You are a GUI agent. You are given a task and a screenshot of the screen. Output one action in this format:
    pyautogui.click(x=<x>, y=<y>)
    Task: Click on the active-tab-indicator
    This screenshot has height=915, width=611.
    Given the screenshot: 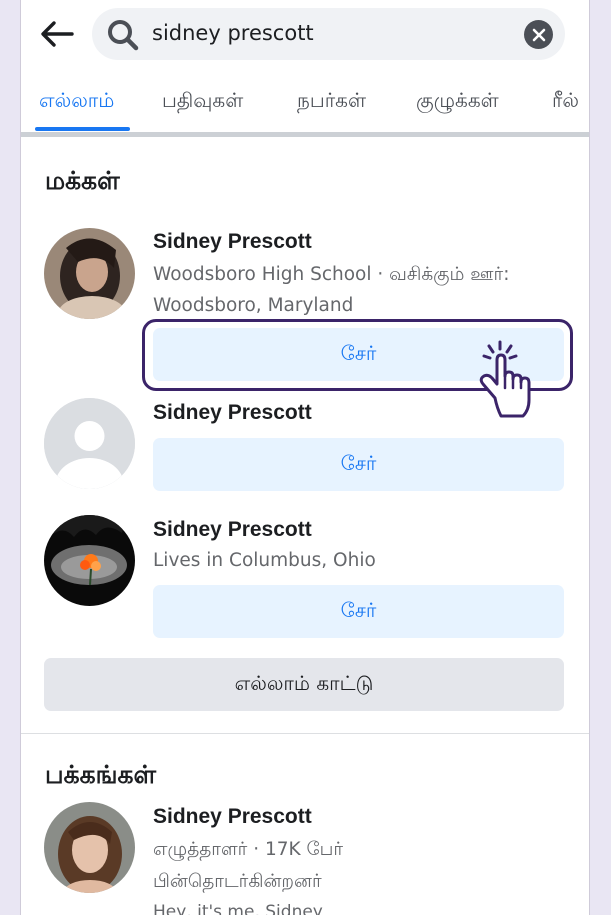 What is the action you would take?
    pyautogui.click(x=82, y=129)
    